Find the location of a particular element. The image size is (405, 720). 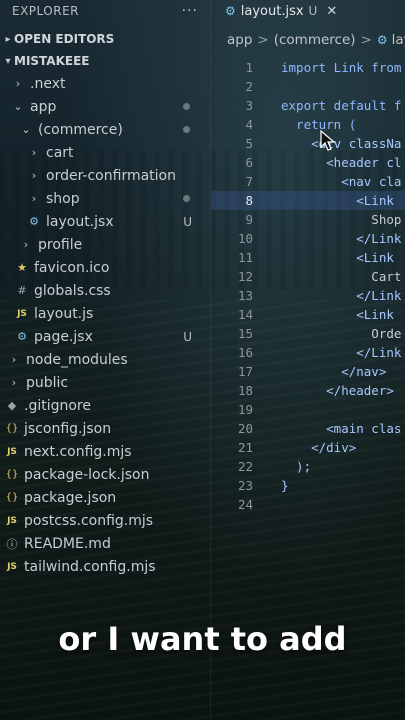

tree-item-node-modules: › node_modules is located at coordinates (105, 359).